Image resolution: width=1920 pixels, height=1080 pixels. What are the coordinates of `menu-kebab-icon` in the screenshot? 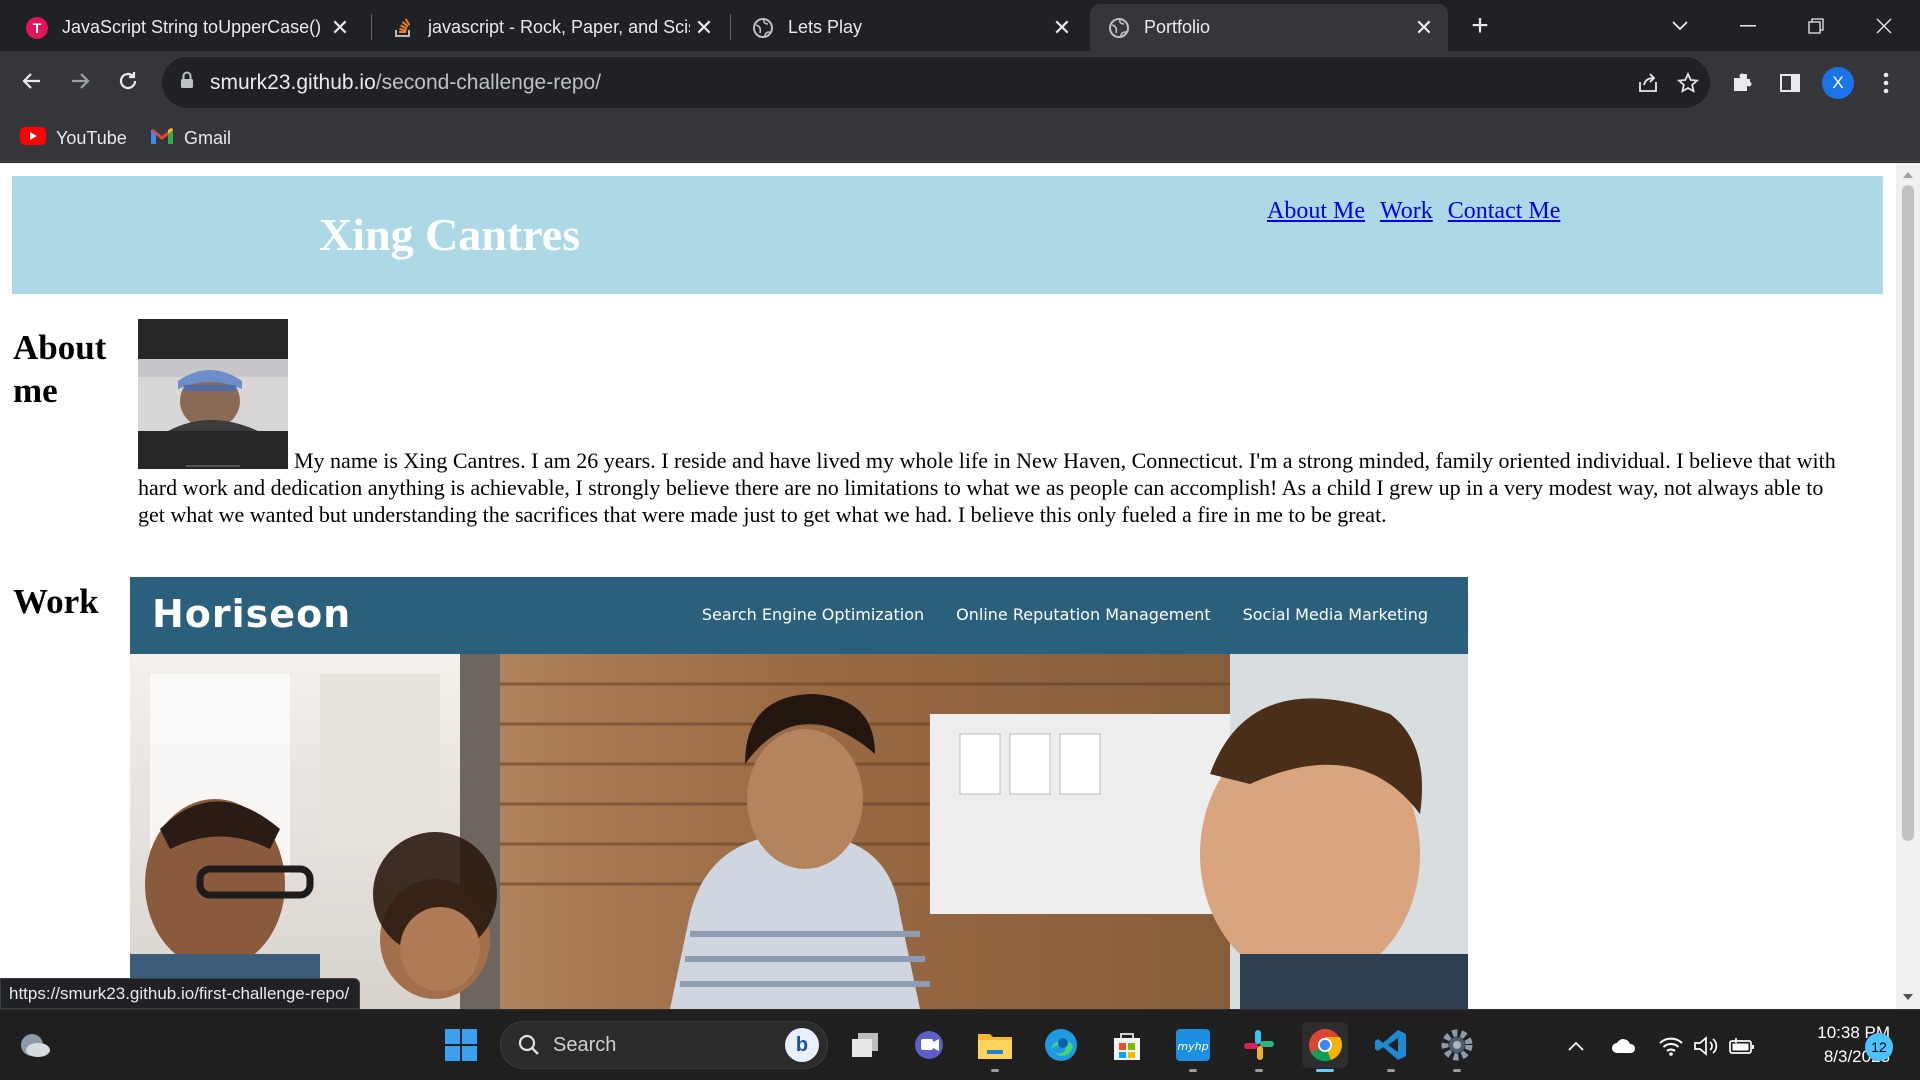 It's located at (1886, 83).